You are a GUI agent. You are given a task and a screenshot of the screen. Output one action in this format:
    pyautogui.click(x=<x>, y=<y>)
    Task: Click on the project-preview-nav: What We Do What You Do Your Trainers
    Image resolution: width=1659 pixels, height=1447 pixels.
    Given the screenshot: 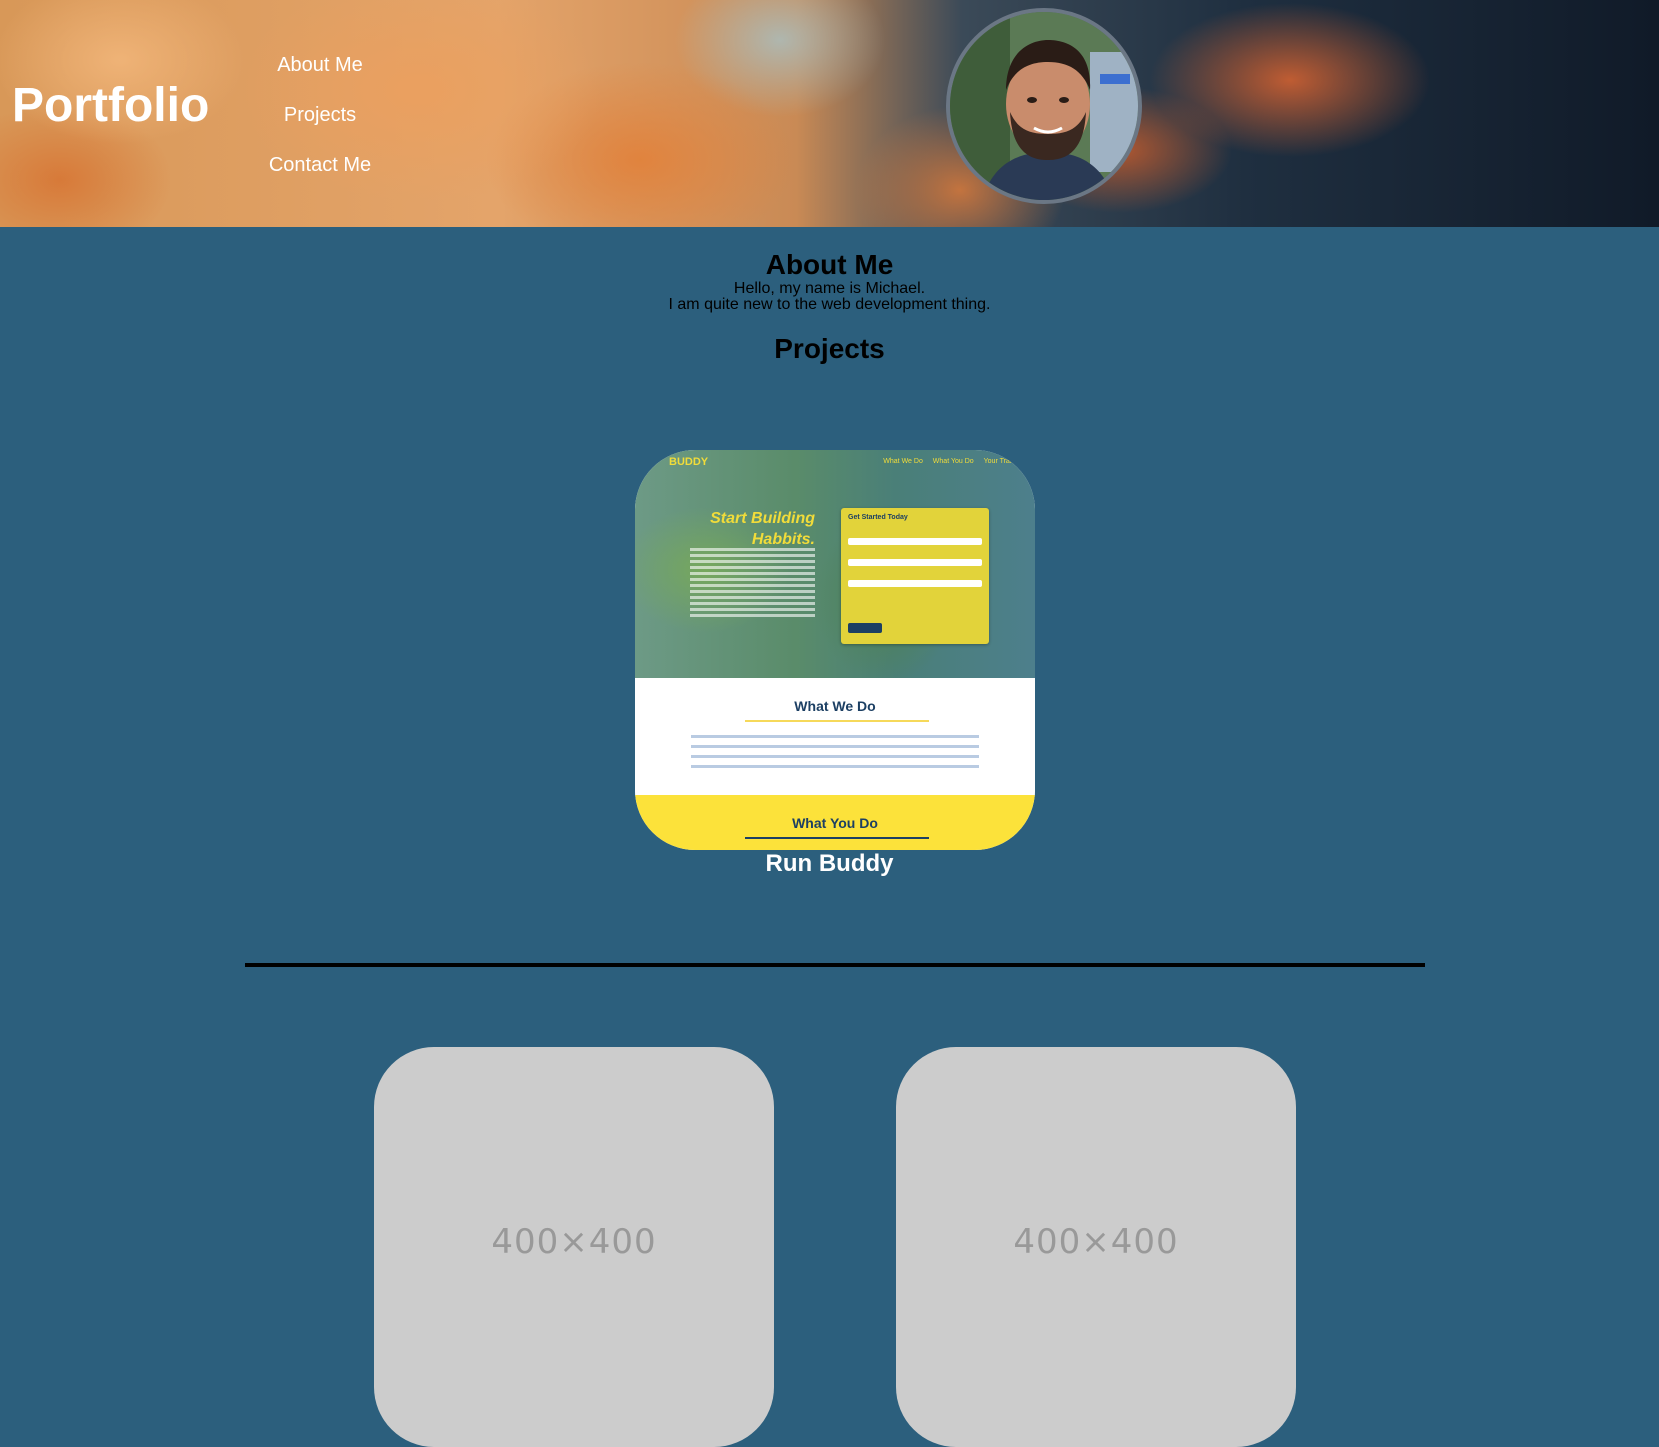 What is the action you would take?
    pyautogui.click(x=950, y=461)
    